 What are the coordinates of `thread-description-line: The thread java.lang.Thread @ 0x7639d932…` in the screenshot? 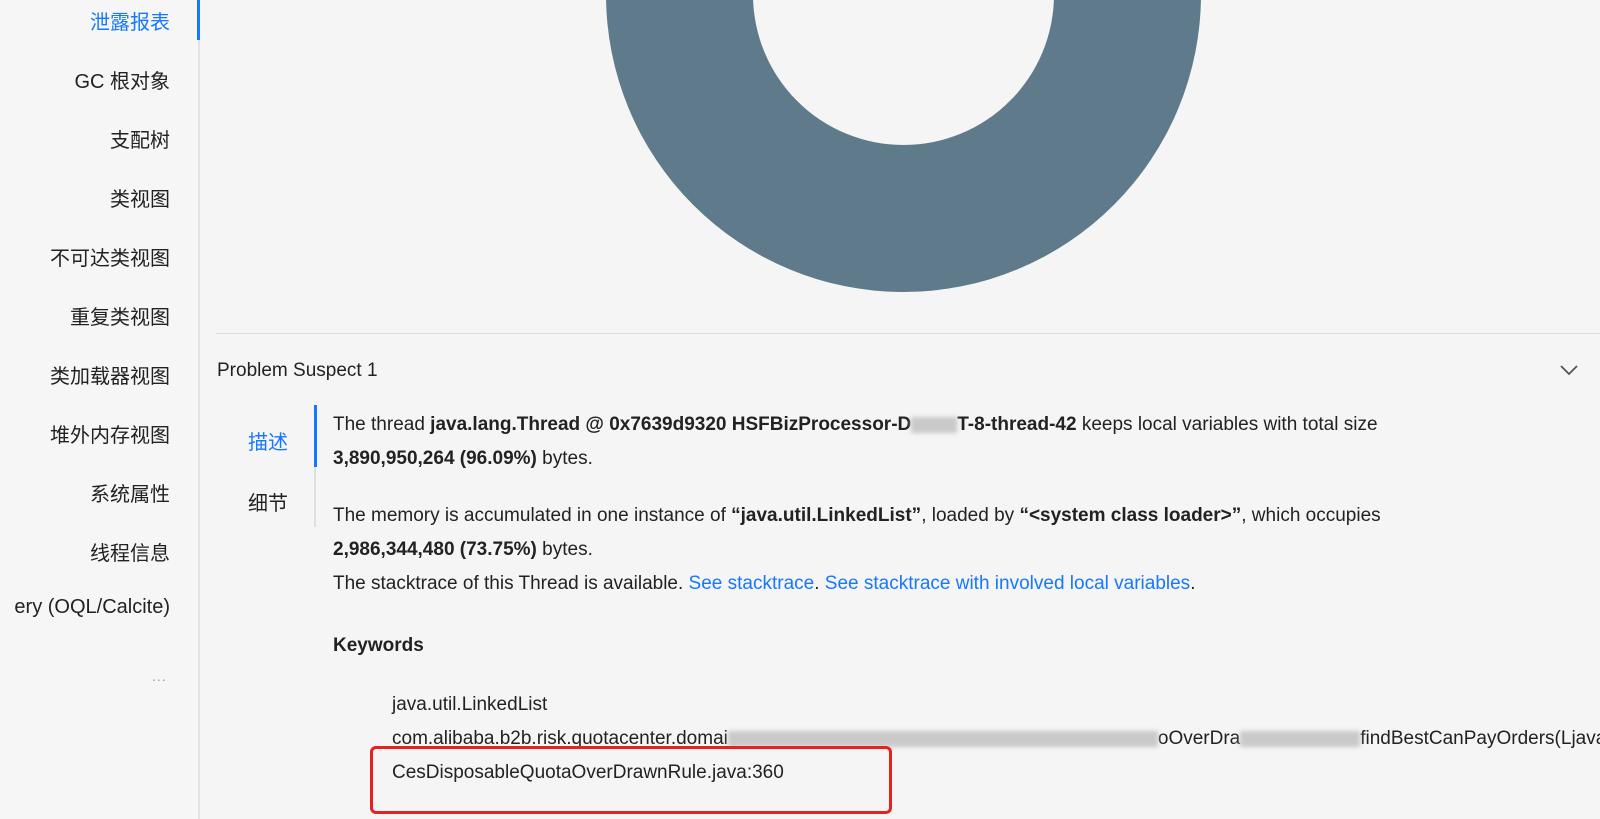 It's located at (855, 424).